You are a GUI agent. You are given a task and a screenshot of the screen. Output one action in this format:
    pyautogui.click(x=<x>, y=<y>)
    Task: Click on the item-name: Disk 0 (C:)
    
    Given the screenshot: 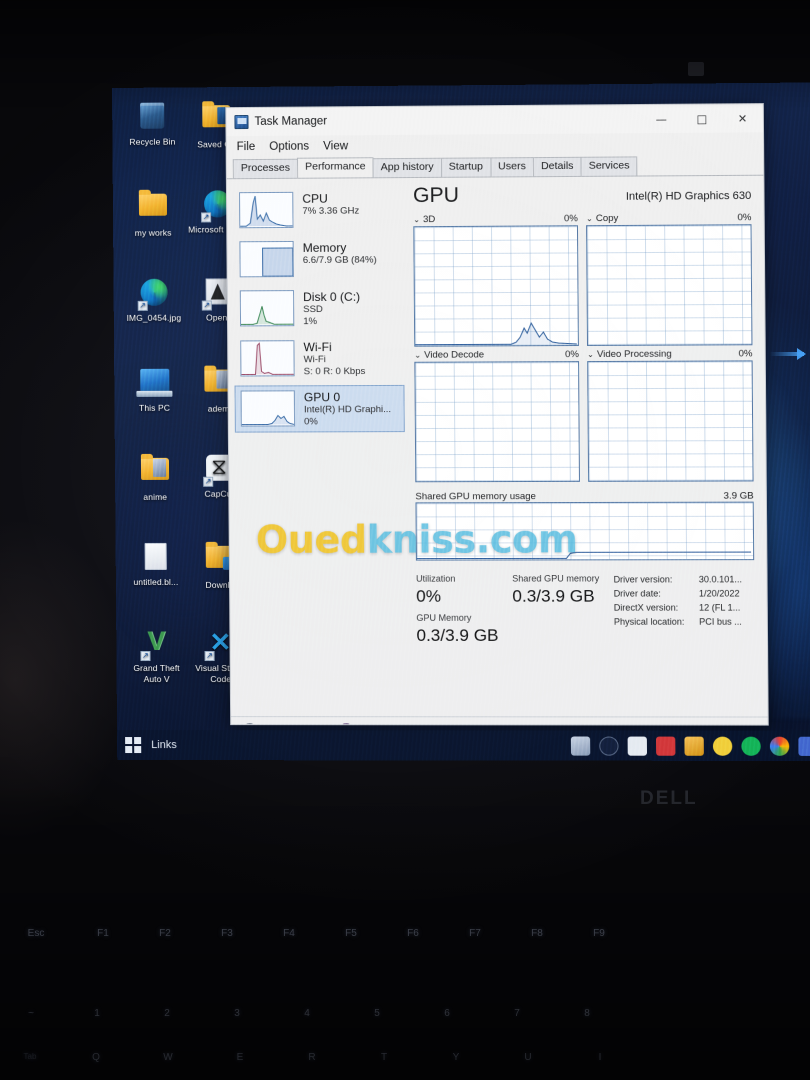 What is the action you would take?
    pyautogui.click(x=332, y=297)
    